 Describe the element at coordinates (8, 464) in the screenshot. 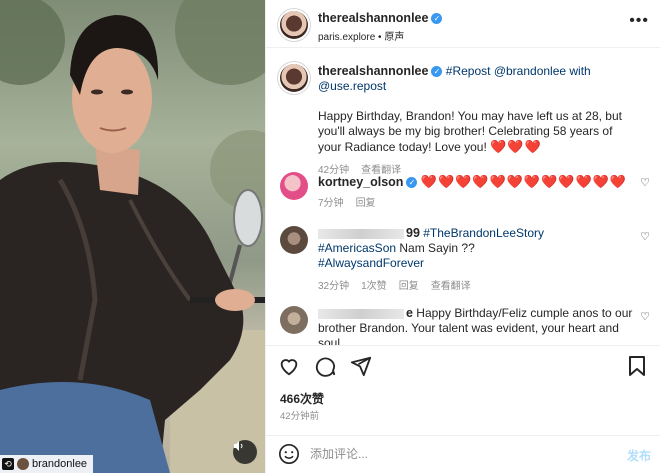

I see `repost-icon: ⟲` at that location.